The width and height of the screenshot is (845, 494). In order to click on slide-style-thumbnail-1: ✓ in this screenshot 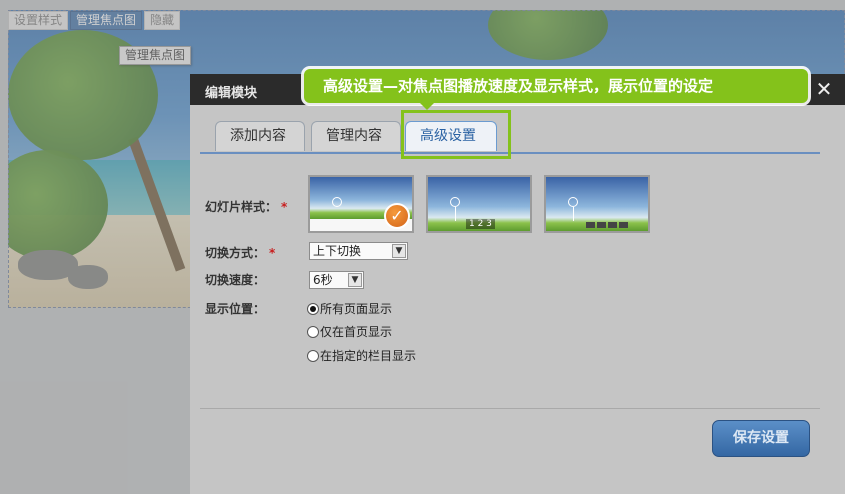, I will do `click(361, 204)`.